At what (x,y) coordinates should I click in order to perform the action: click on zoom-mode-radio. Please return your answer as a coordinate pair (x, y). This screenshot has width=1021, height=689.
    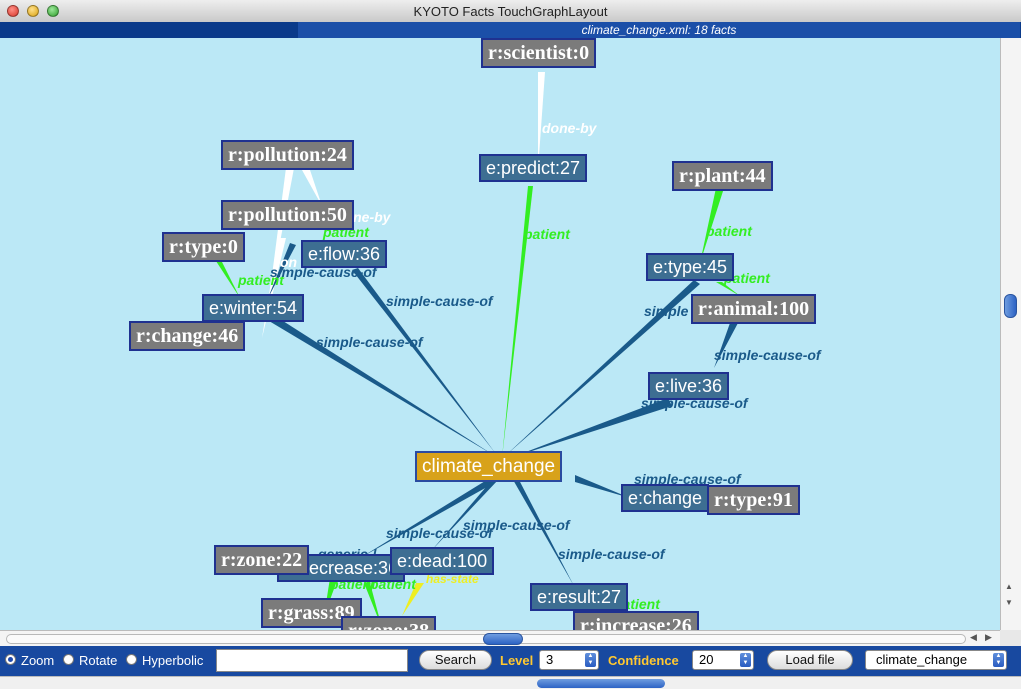
    Looking at the image, I should click on (10, 659).